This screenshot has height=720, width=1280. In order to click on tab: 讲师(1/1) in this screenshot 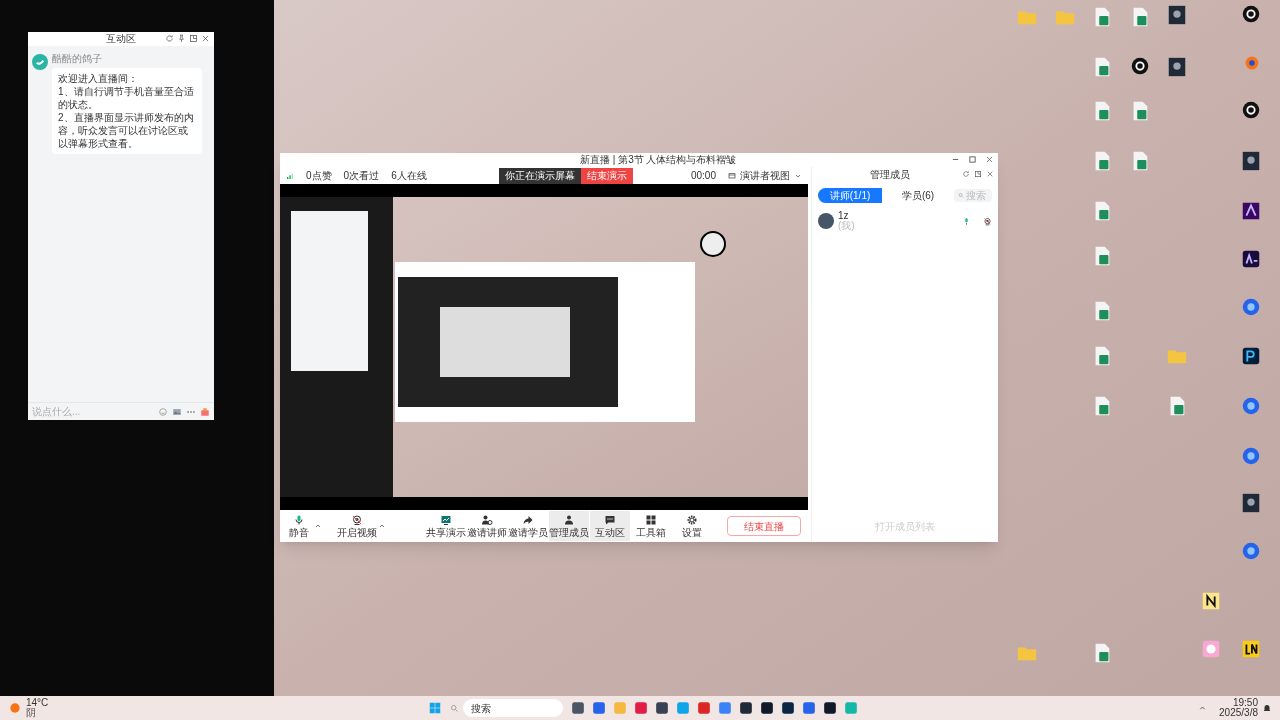, I will do `click(850, 195)`.